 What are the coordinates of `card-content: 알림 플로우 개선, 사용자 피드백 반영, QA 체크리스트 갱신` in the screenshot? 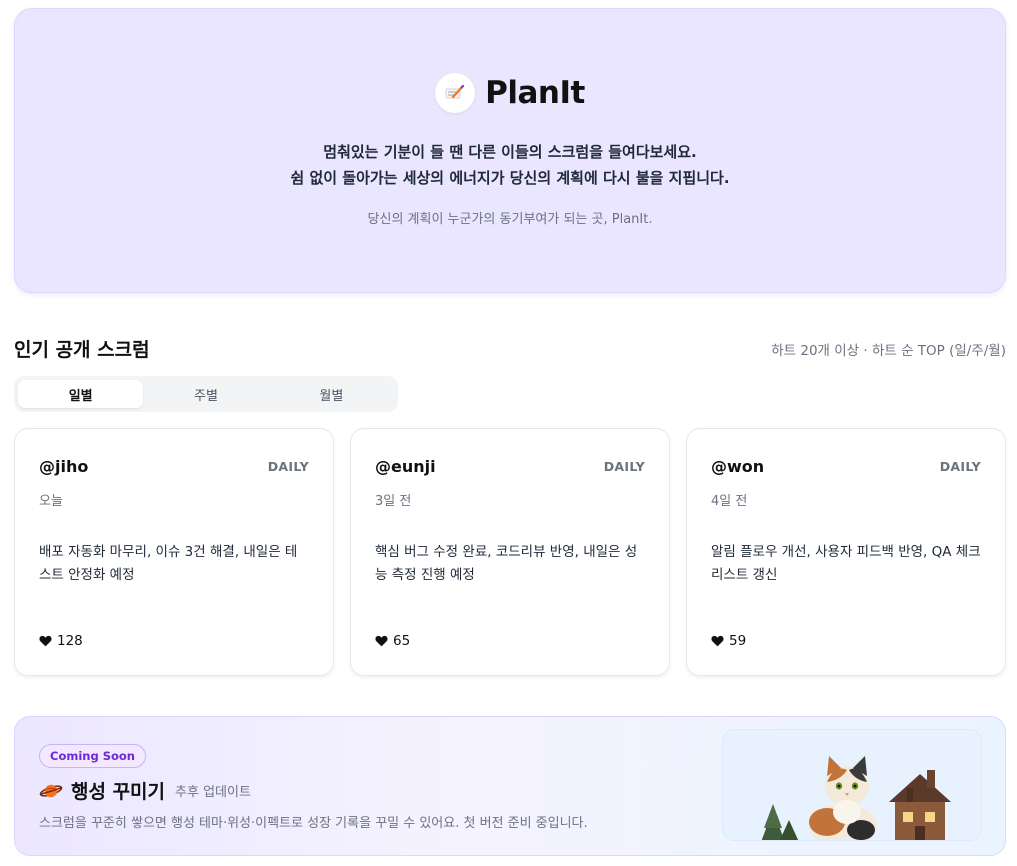 It's located at (846, 563).